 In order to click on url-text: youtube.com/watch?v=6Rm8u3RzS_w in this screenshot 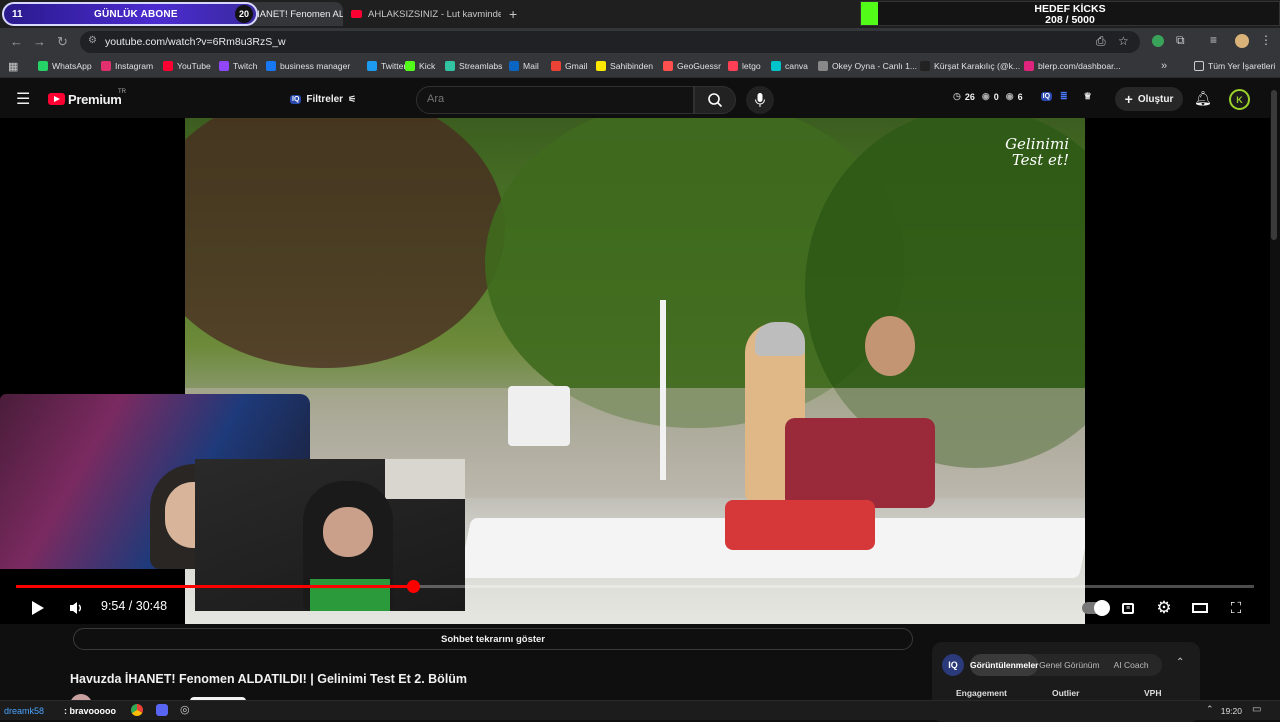, I will do `click(195, 42)`.